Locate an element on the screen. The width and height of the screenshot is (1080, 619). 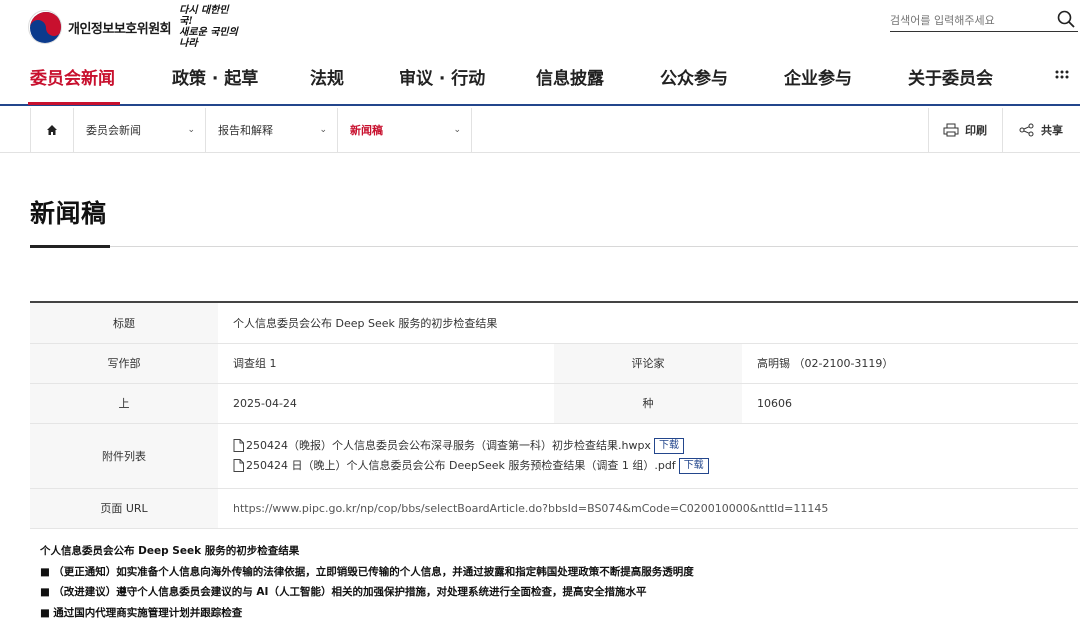
nav-active-indicator is located at coordinates (74, 103).